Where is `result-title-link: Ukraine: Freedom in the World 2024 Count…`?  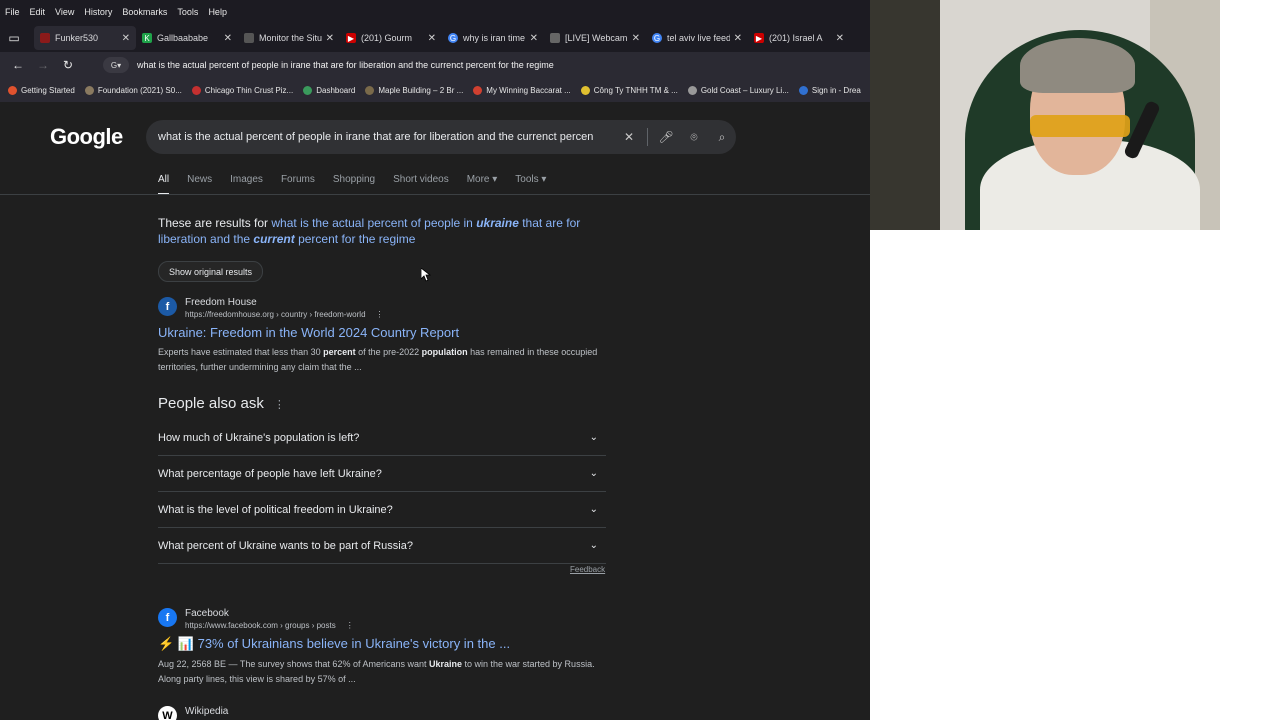
result-title-link: Ukraine: Freedom in the World 2024 Count… is located at coordinates (388, 332).